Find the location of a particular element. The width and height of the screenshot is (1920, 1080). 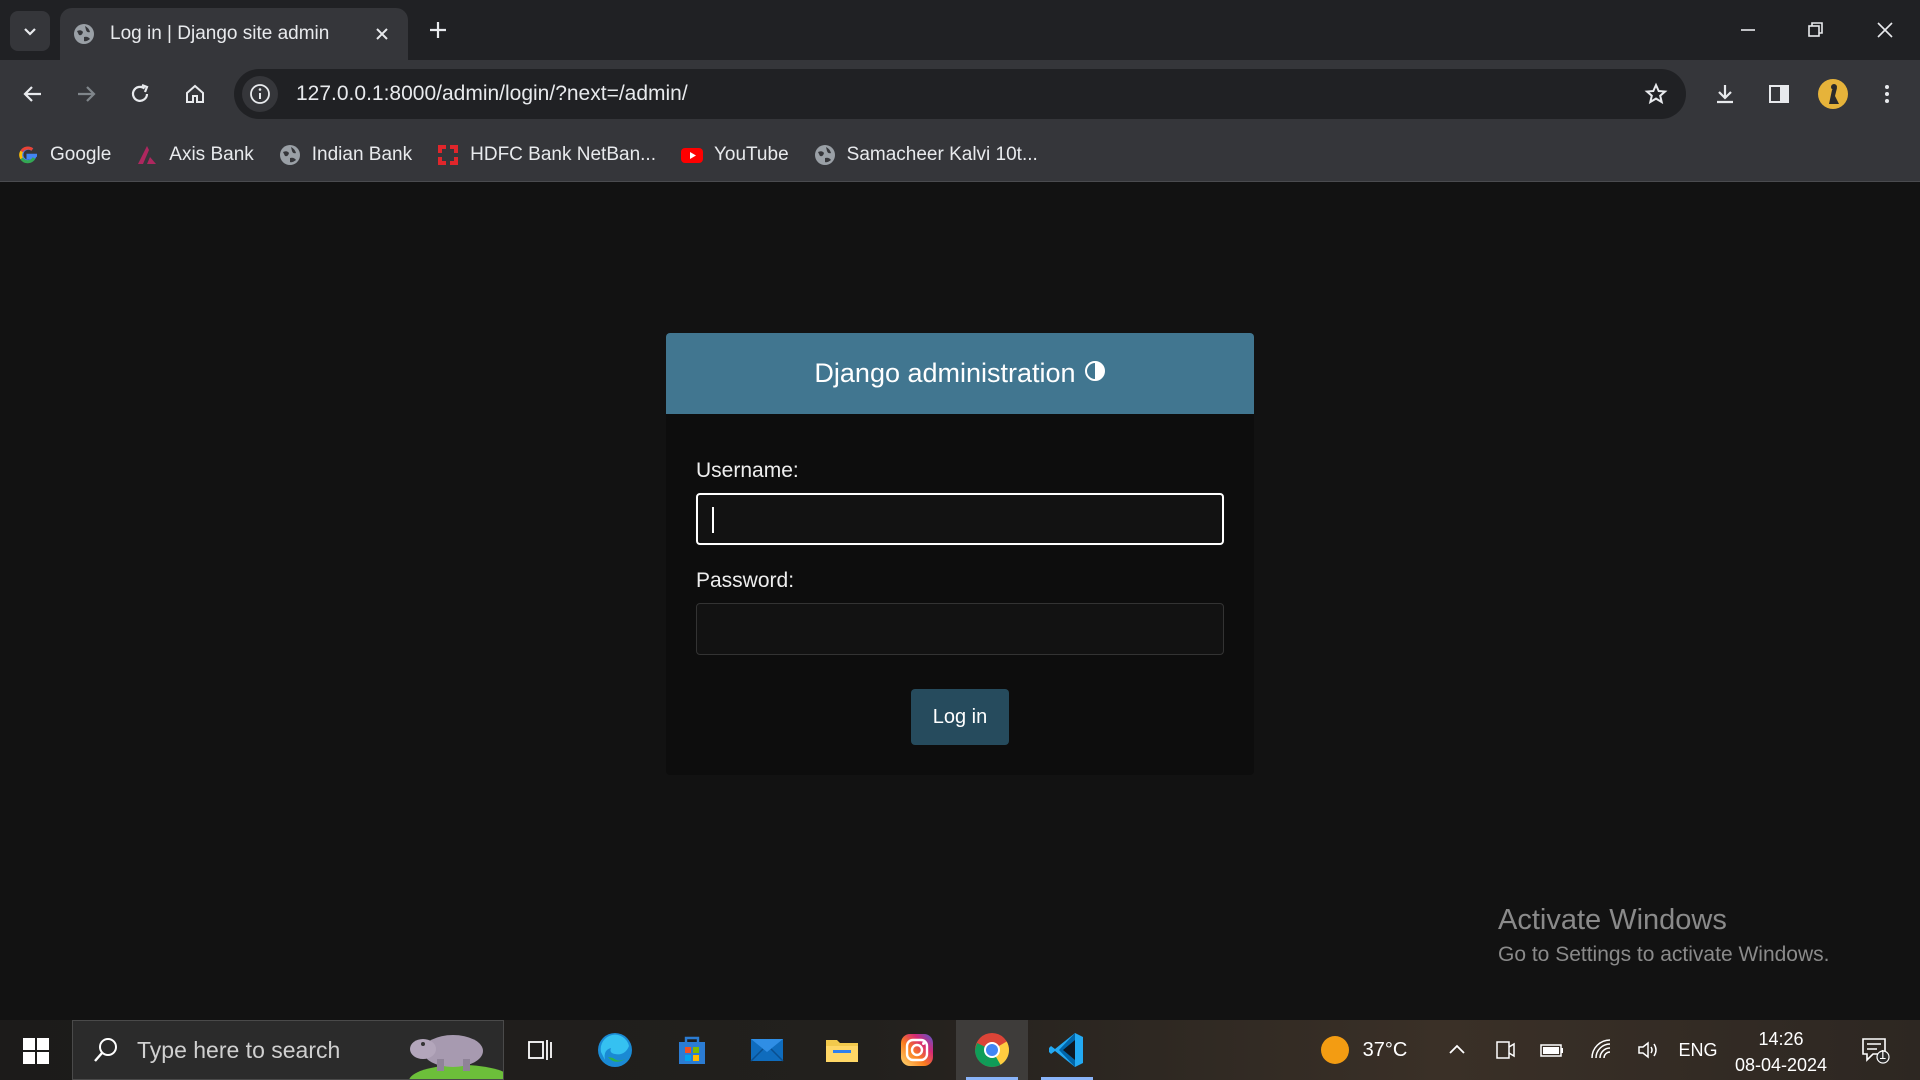

minimize-icon is located at coordinates (1748, 30).